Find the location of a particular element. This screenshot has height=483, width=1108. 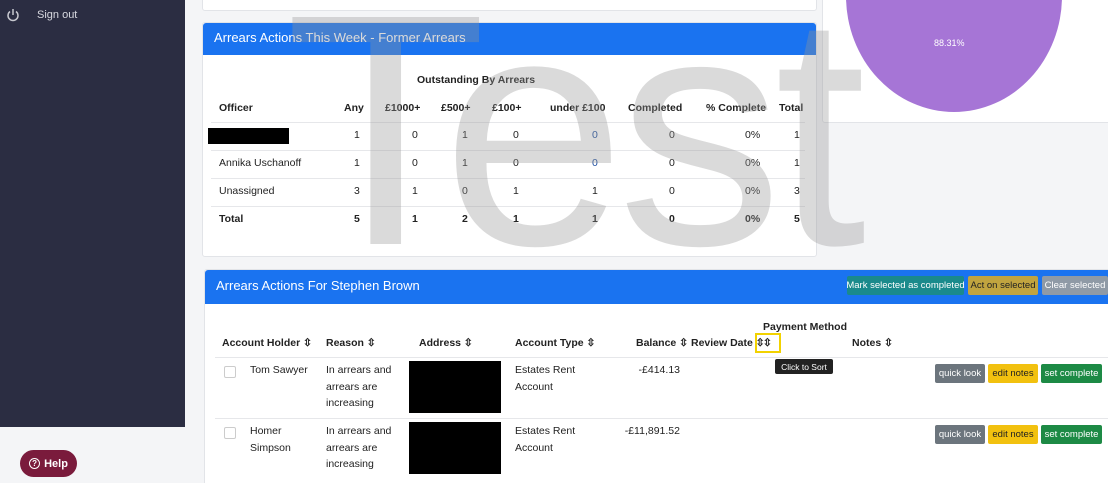

group-header: Outstanding By Arrears is located at coordinates (476, 80).